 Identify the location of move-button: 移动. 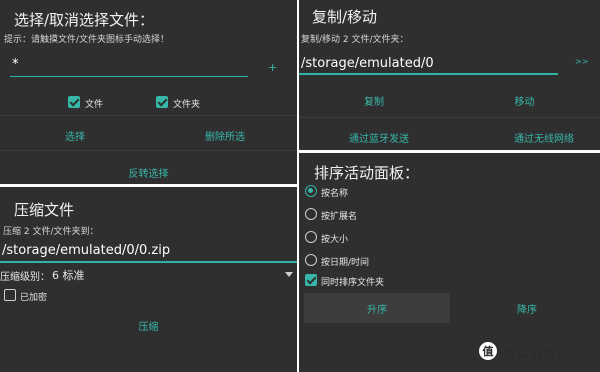
(524, 100).